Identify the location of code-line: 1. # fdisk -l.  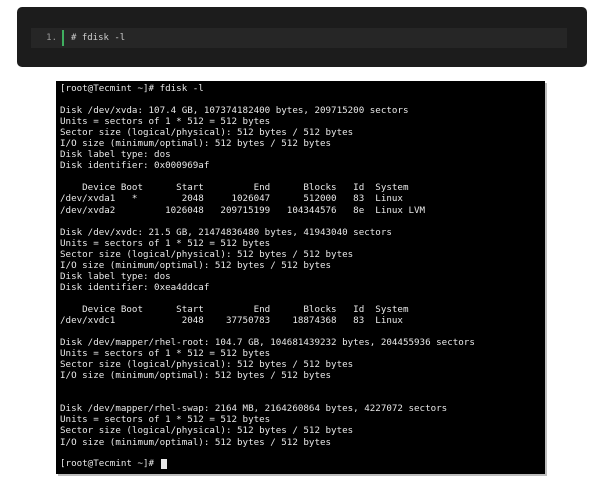
(299, 38).